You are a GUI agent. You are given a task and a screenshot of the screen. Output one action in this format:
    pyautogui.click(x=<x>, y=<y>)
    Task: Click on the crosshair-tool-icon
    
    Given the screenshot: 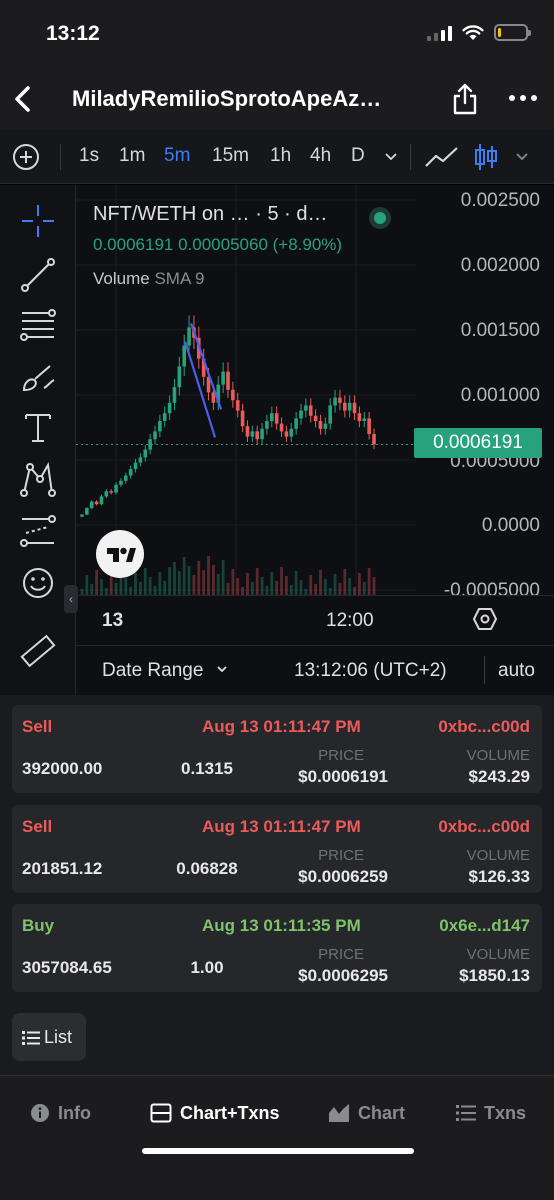 What is the action you would take?
    pyautogui.click(x=38, y=221)
    